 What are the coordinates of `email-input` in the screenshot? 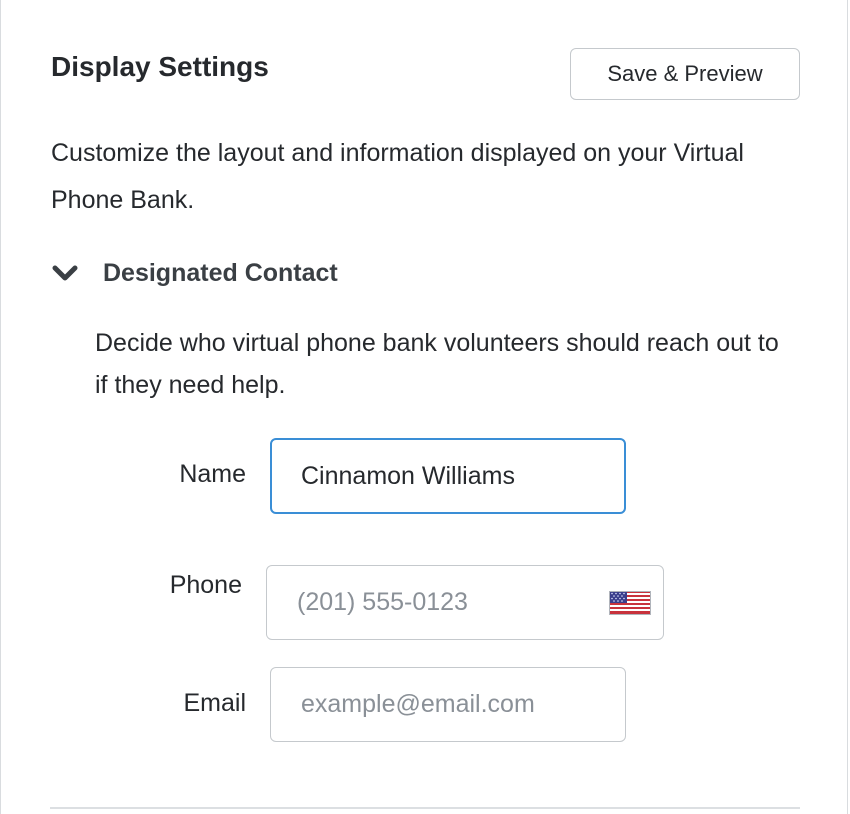 It's located at (448, 704).